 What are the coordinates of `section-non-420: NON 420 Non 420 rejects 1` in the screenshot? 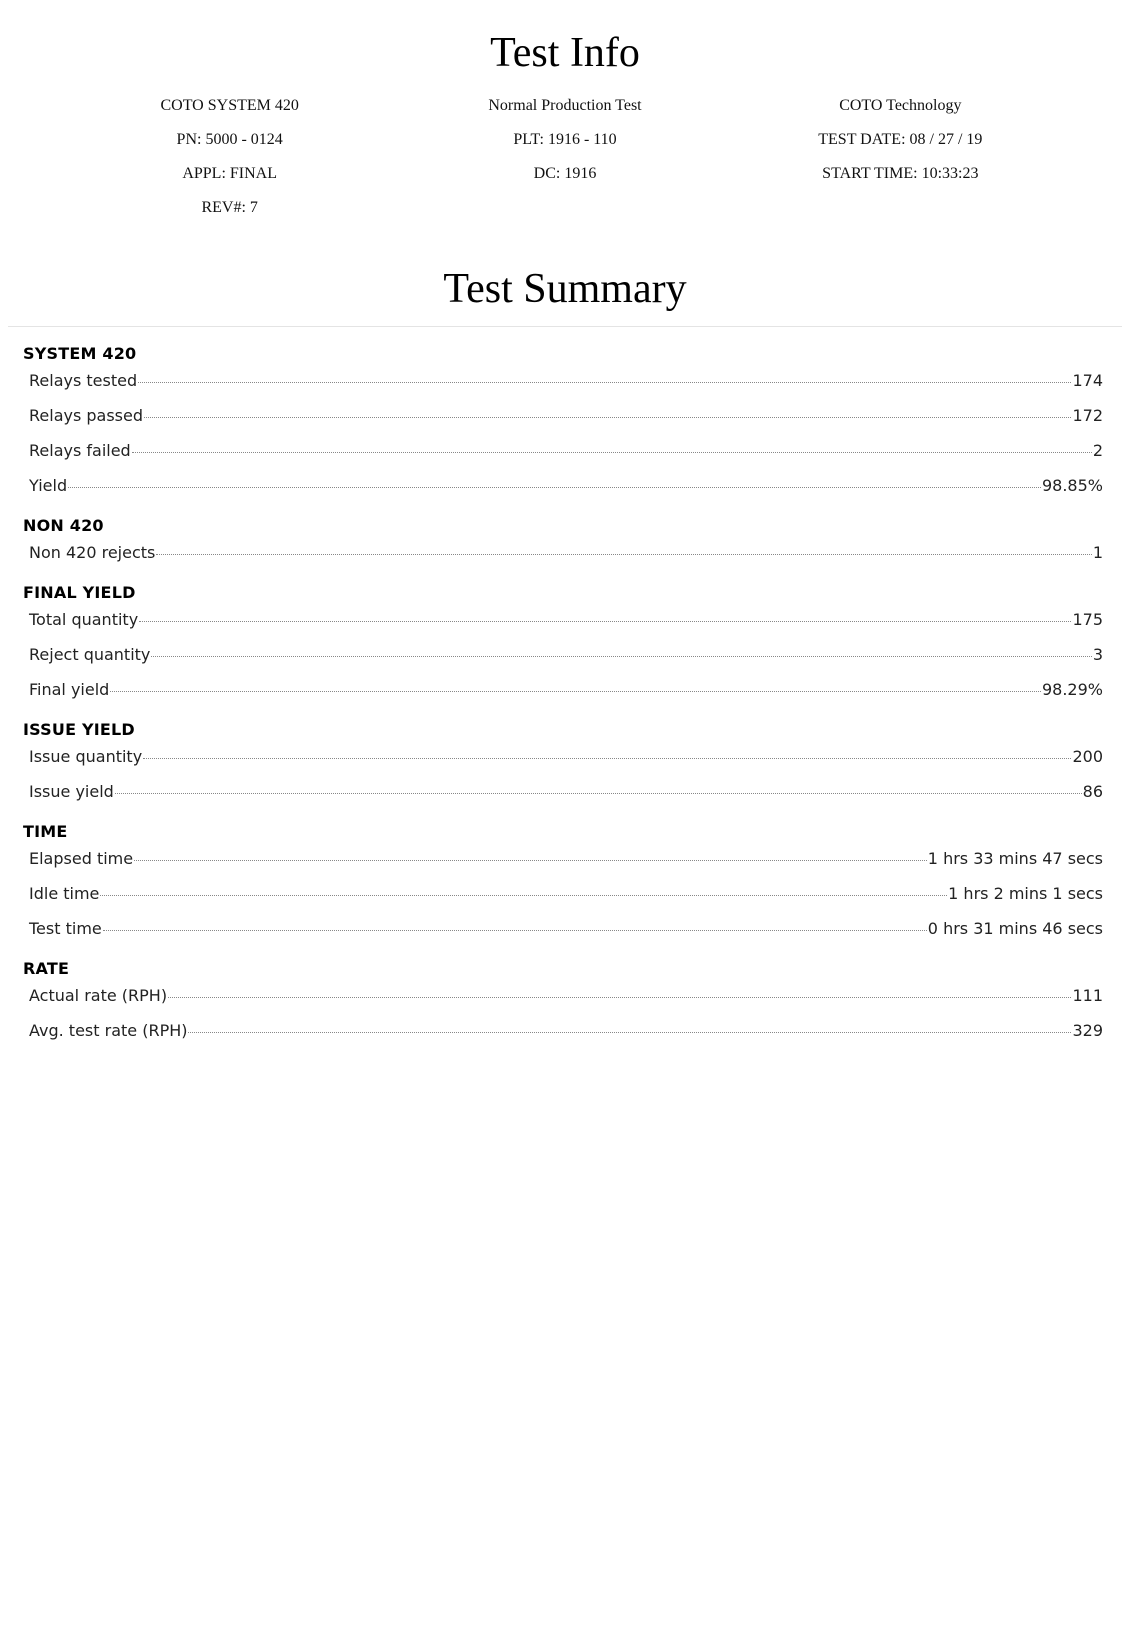 It's located at (563, 544).